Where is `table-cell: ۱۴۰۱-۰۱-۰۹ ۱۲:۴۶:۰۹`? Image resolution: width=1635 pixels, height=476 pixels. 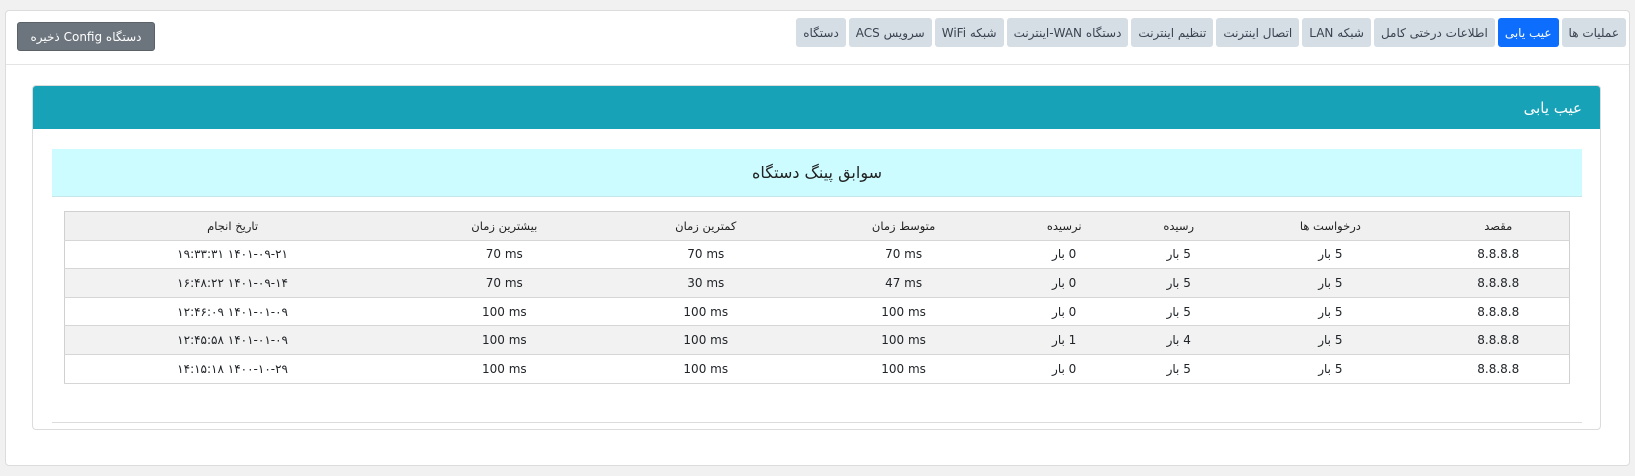 table-cell: ۱۴۰۱-۰۱-۰۹ ۱۲:۴۶:۰۹ is located at coordinates (232, 312).